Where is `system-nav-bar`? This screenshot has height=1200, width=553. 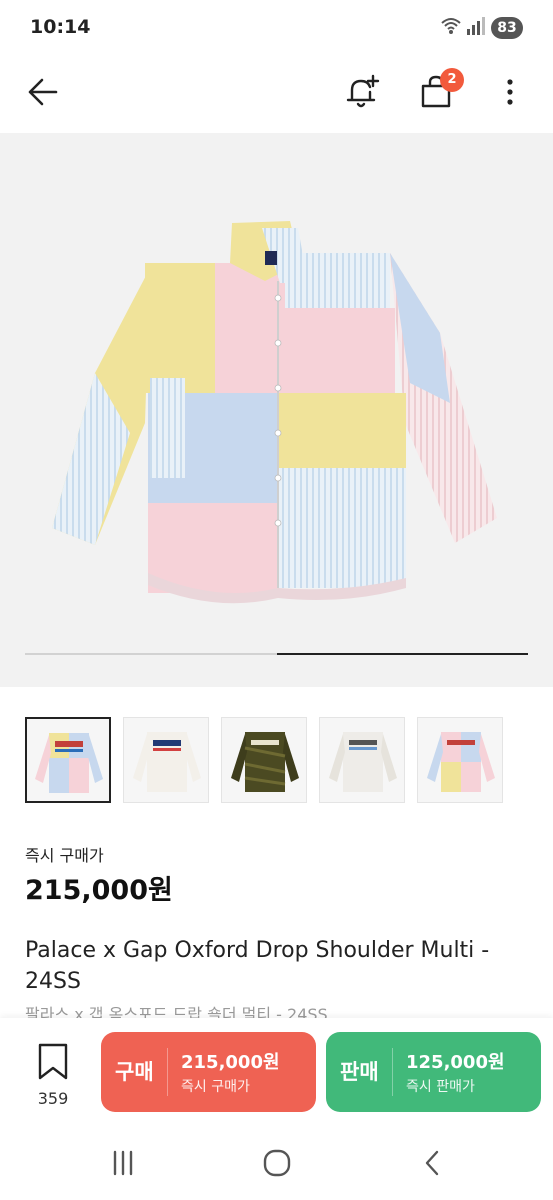 system-nav-bar is located at coordinates (276, 1163).